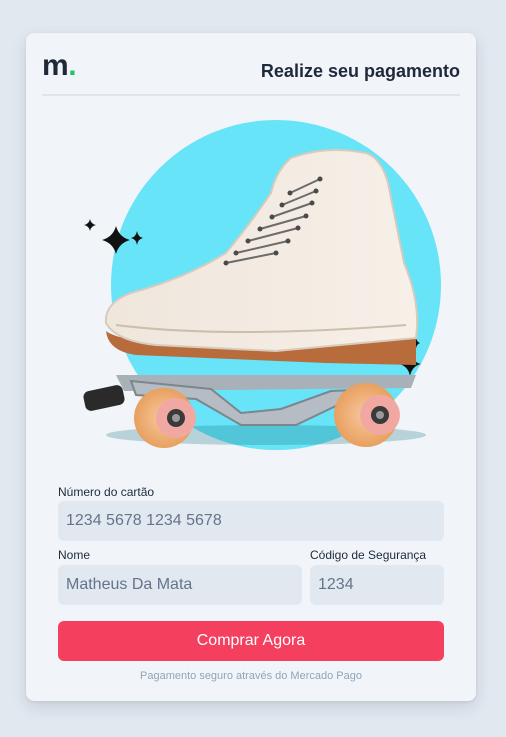 Image resolution: width=506 pixels, height=737 pixels. I want to click on page-title: Realize seu pagamento, so click(360, 71).